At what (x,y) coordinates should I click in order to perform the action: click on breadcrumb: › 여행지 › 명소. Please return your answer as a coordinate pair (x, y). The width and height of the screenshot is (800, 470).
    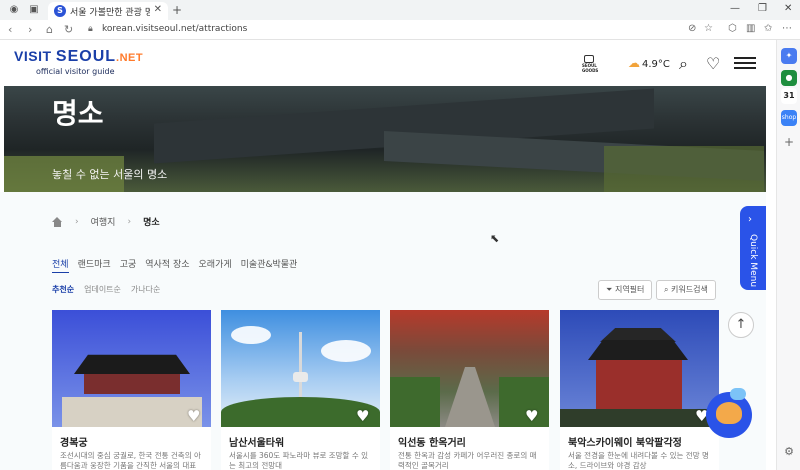
    Looking at the image, I should click on (106, 221).